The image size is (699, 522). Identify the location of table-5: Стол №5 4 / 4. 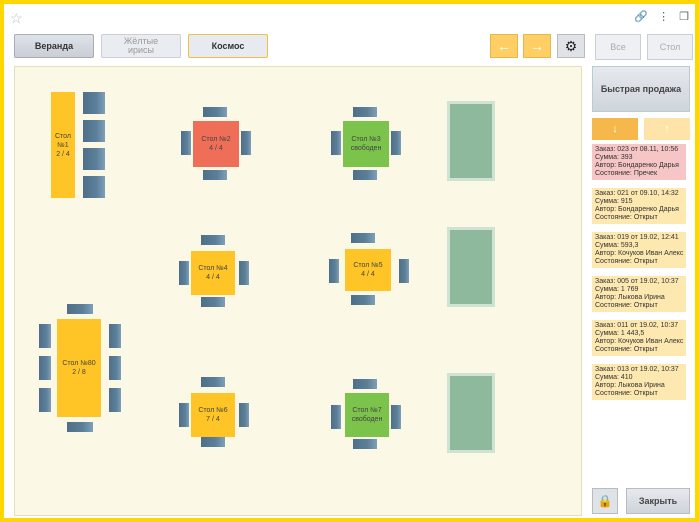
(368, 270).